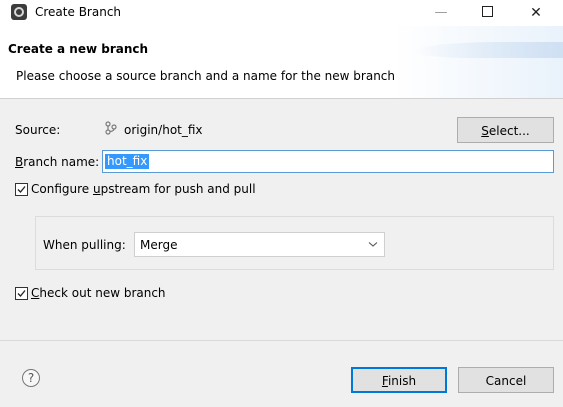  I want to click on branch-icon, so click(111, 128).